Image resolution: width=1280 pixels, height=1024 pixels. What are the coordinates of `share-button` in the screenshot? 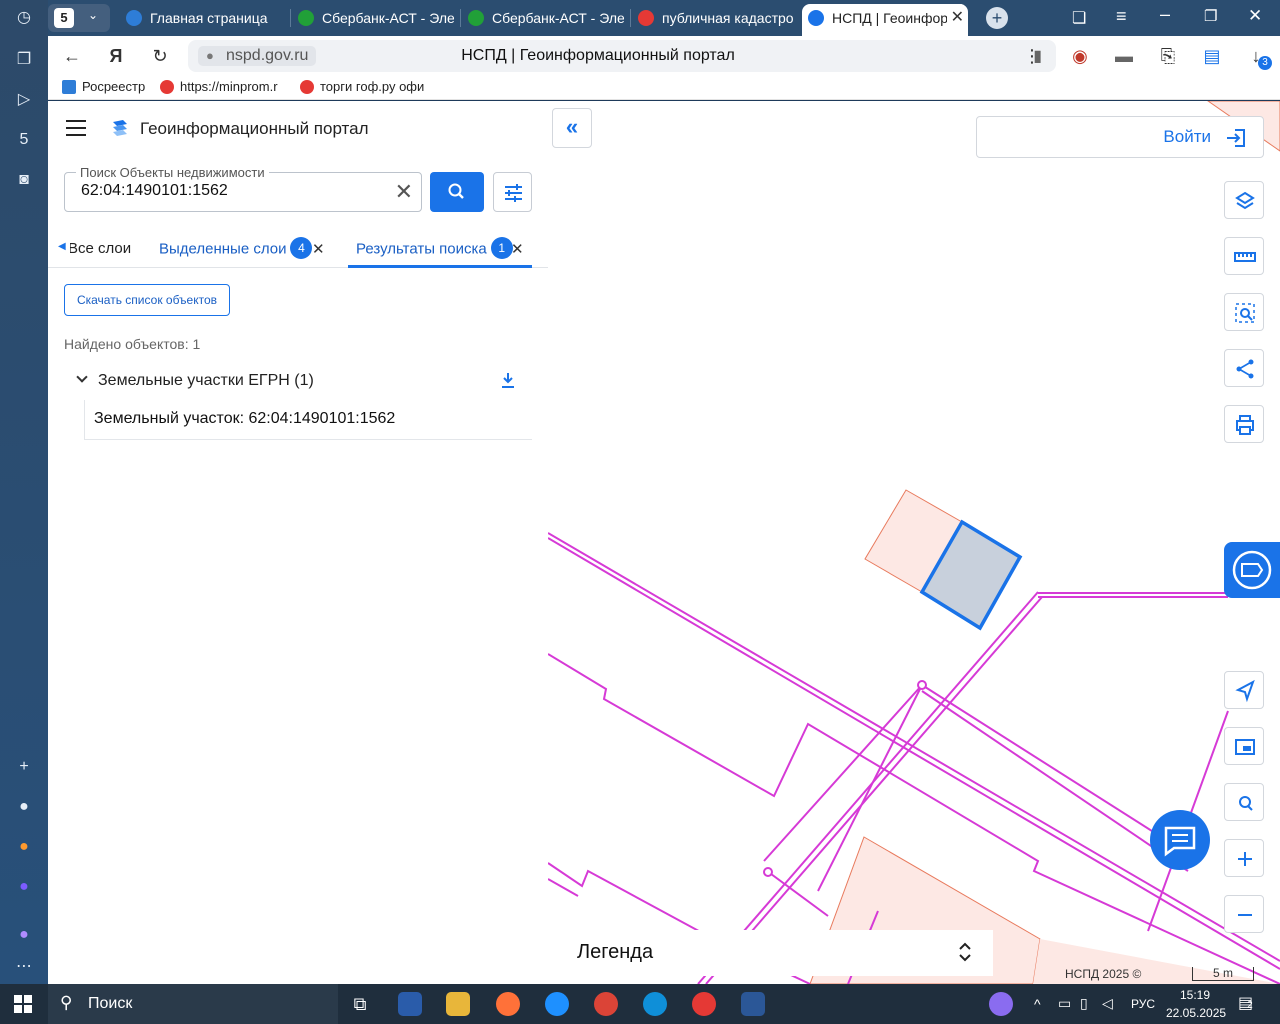 It's located at (1244, 368).